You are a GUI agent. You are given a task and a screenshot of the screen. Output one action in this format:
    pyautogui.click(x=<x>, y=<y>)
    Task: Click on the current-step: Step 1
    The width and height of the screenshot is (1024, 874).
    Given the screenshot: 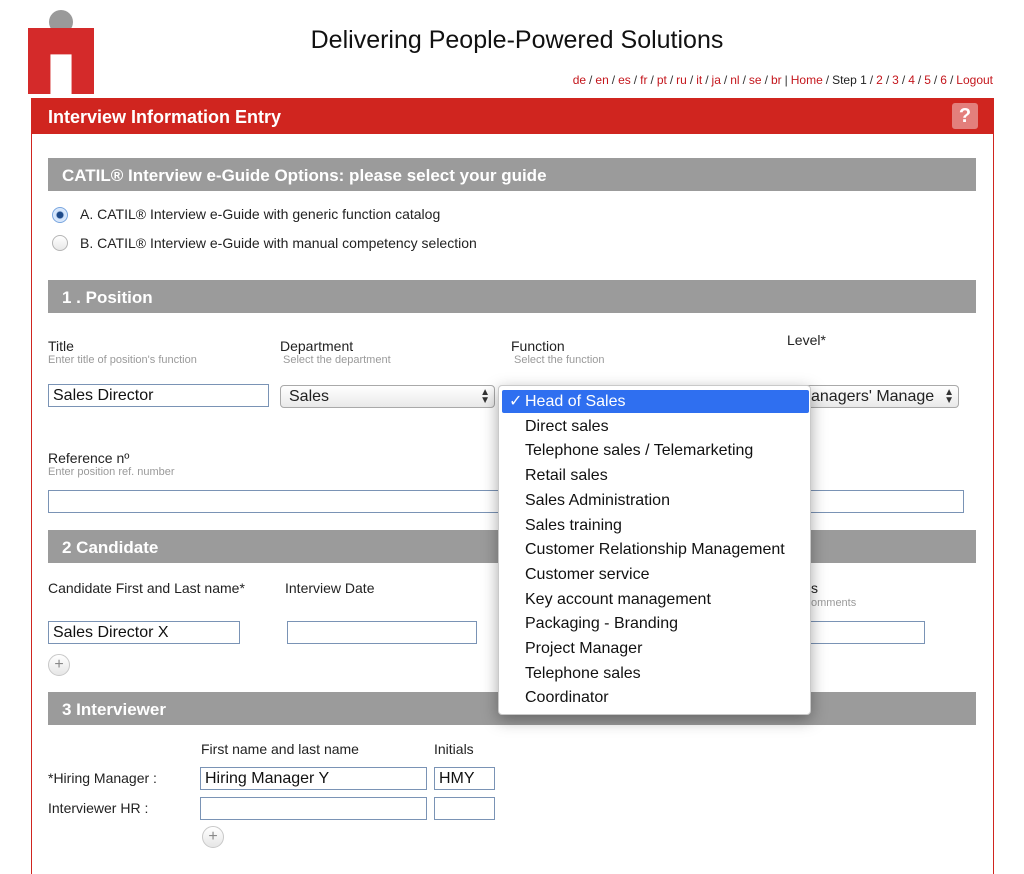 What is the action you would take?
    pyautogui.click(x=849, y=80)
    